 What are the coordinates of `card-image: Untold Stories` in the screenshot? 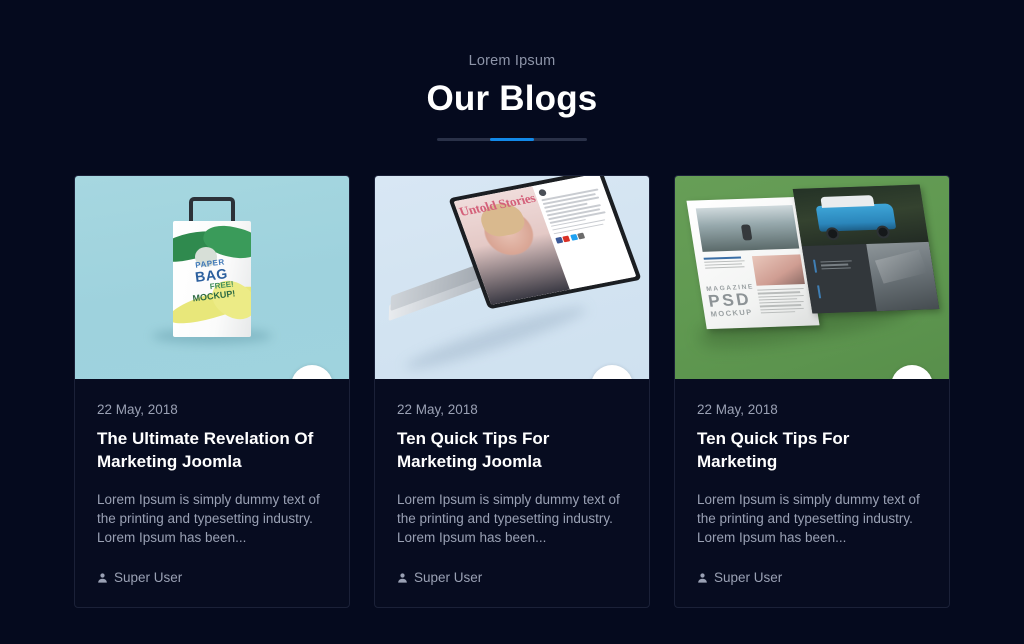 It's located at (512, 277).